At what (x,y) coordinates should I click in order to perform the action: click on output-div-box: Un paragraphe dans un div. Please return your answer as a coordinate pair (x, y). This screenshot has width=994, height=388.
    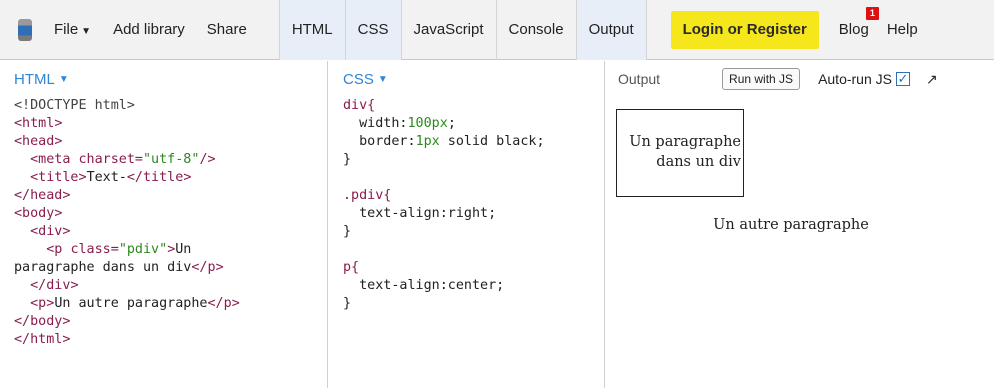
    Looking at the image, I should click on (680, 153).